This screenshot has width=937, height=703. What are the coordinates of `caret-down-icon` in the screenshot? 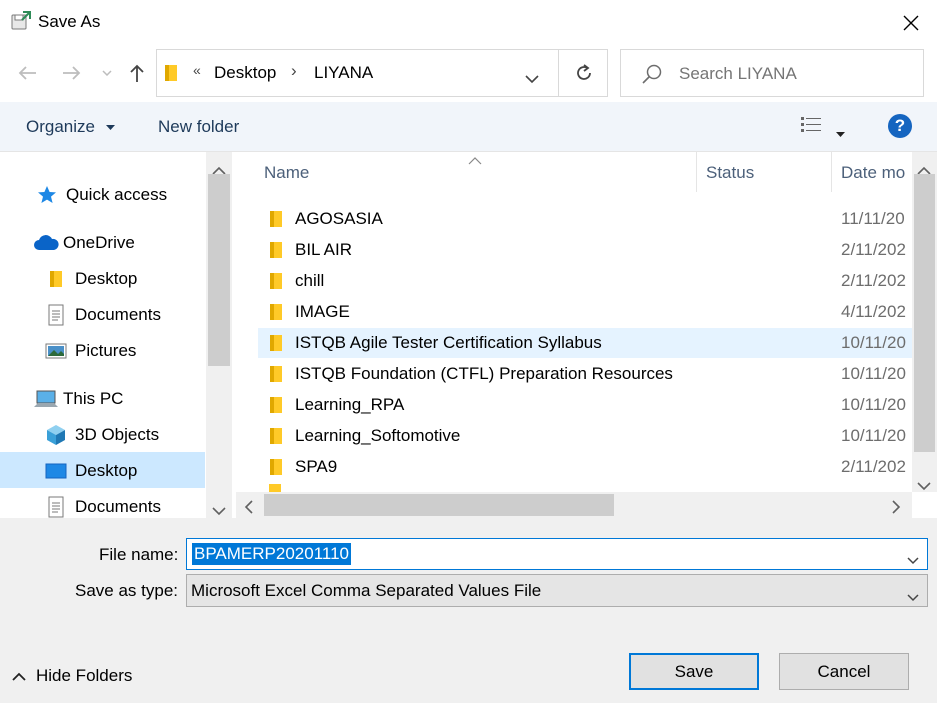 It's located at (840, 134).